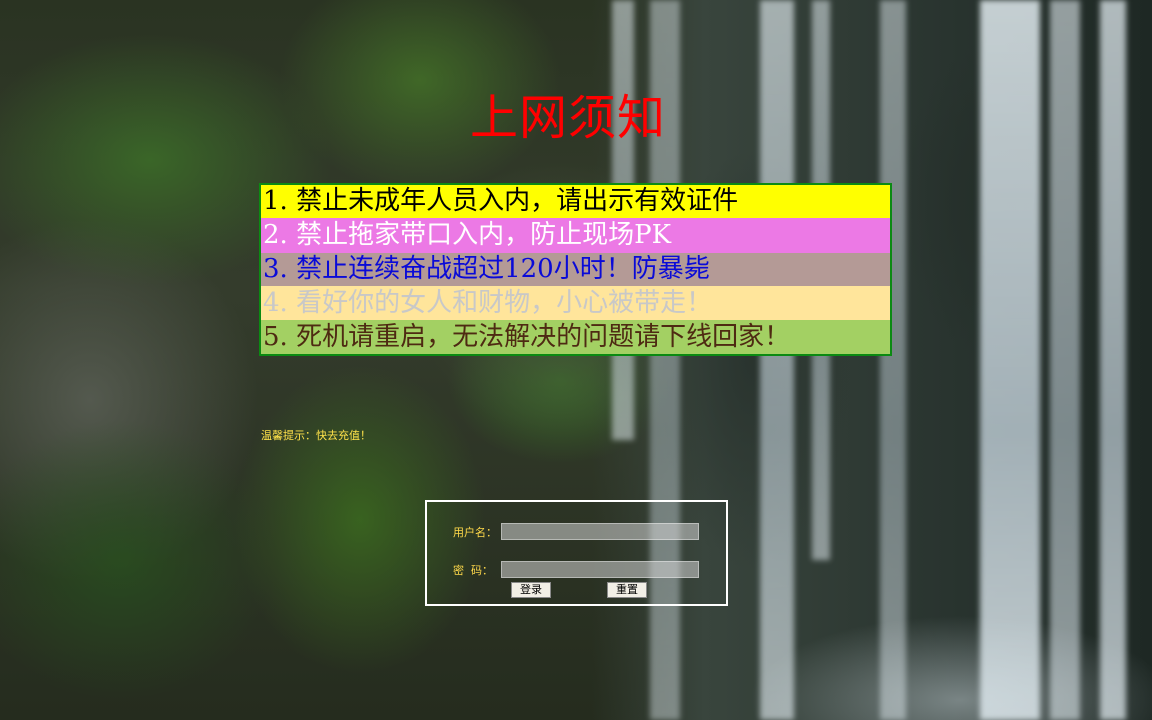  Describe the element at coordinates (568, 118) in the screenshot. I see `page-title: 上网须知` at that location.